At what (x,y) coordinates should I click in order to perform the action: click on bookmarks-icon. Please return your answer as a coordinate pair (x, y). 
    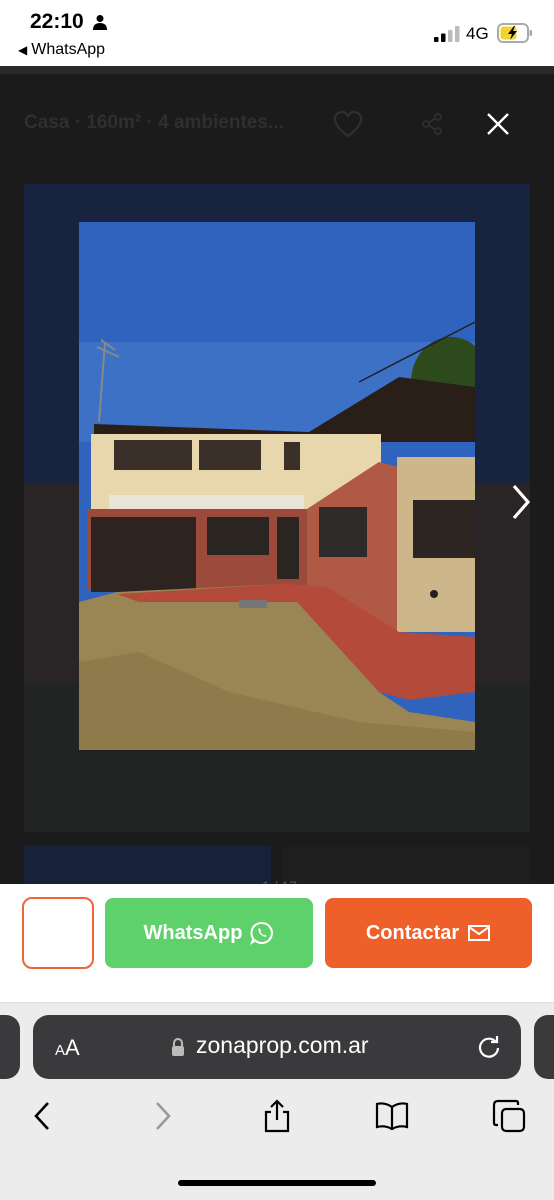
    Looking at the image, I should click on (392, 1116).